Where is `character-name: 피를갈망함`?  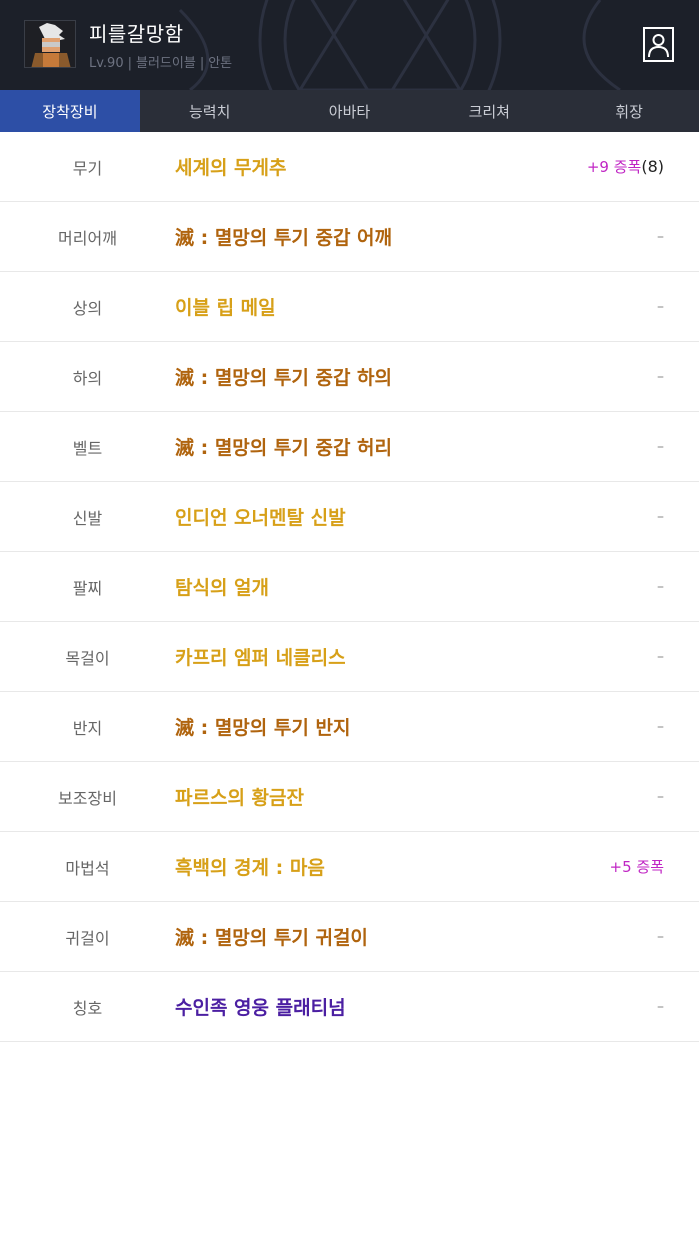 character-name: 피를갈망함 is located at coordinates (136, 34).